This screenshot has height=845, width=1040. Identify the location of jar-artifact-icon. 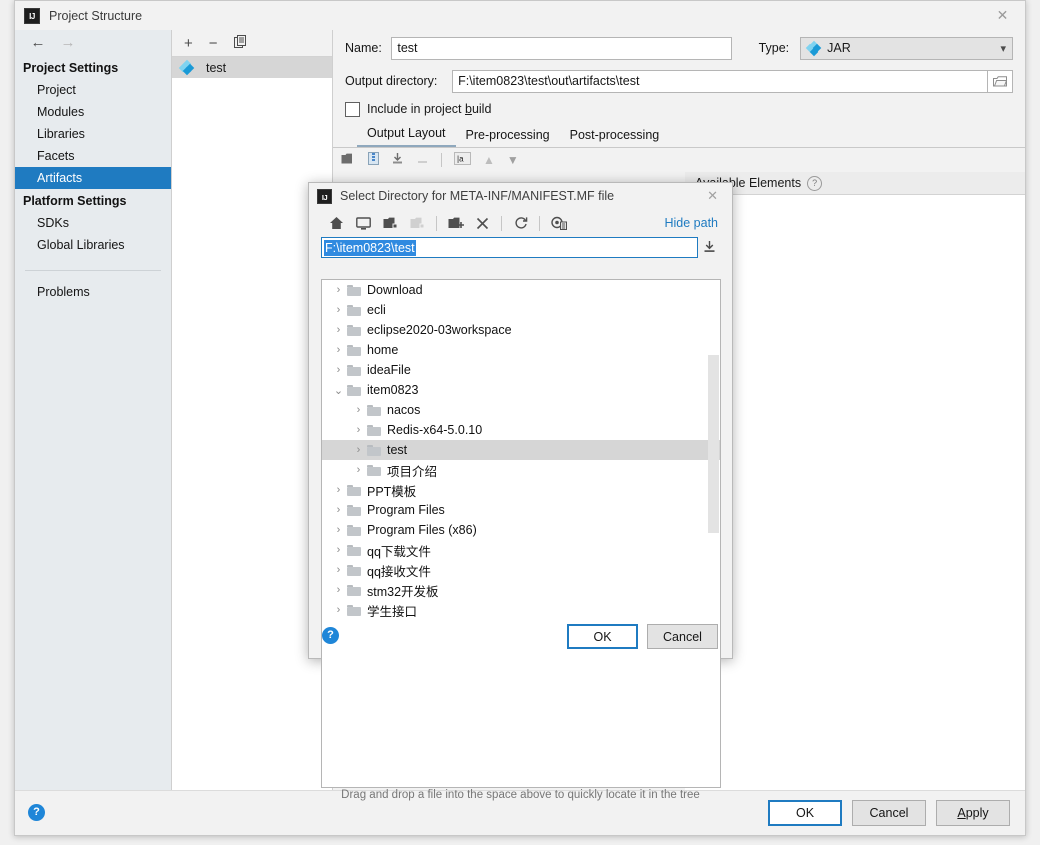
(186, 67).